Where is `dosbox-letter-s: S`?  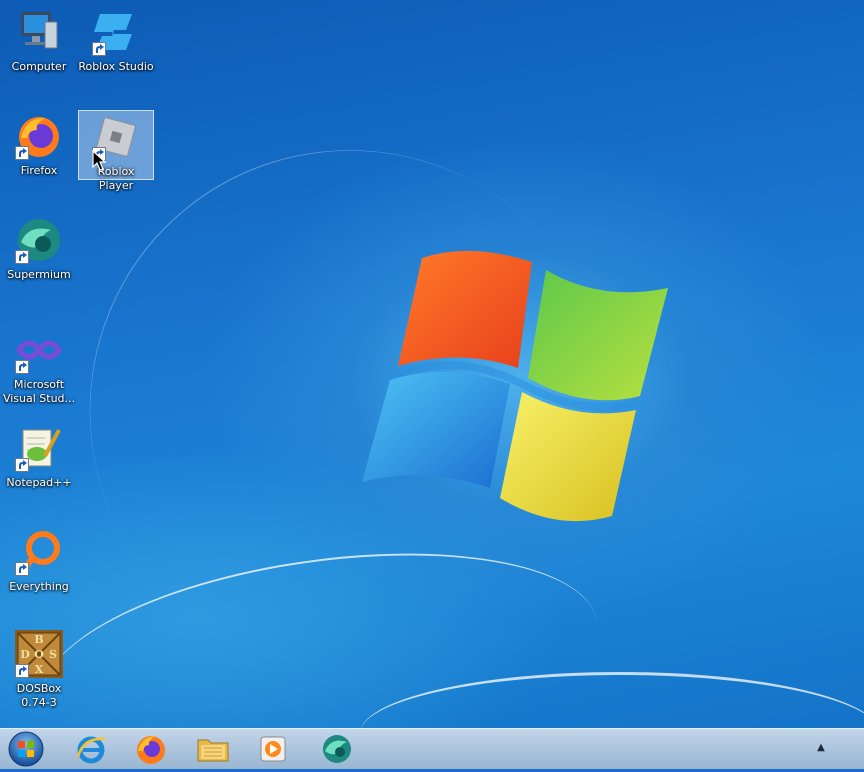
dosbox-letter-s: S is located at coordinates (53, 654).